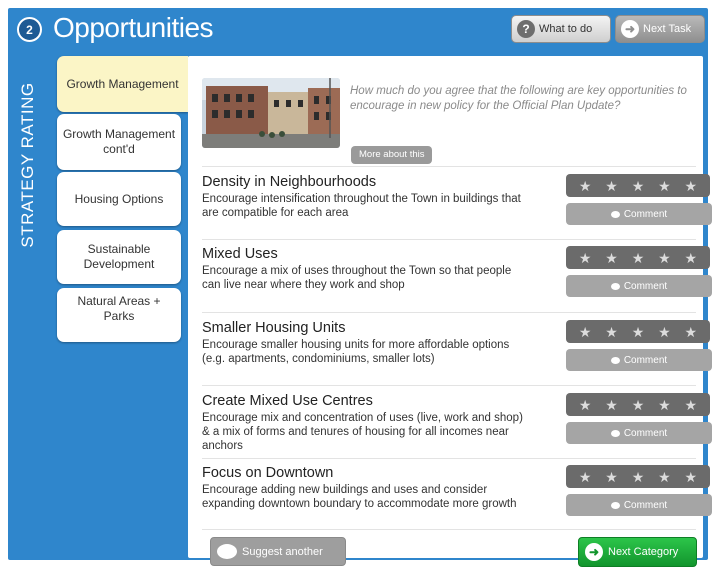 The width and height of the screenshot is (715, 567). What do you see at coordinates (566, 29) in the screenshot?
I see `what-to-do-label: What to do` at bounding box center [566, 29].